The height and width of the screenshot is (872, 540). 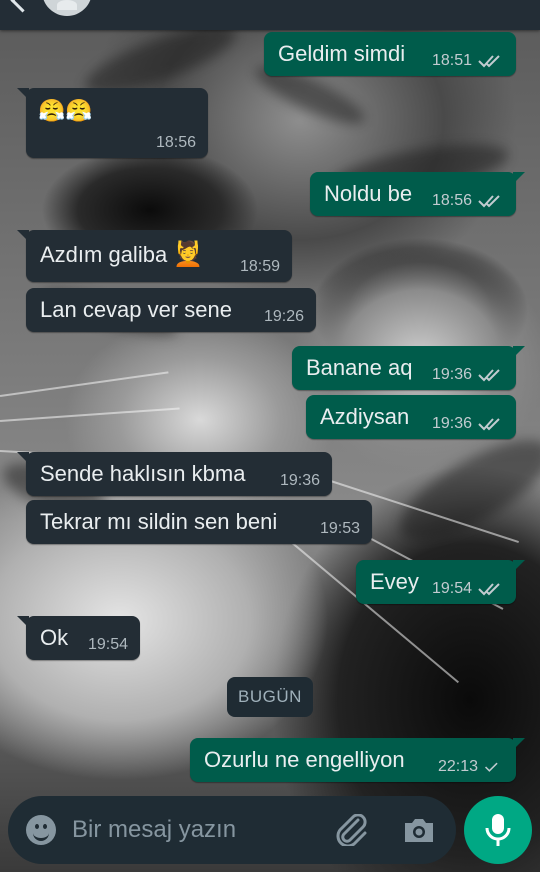 I want to click on emoji-icon, so click(x=41, y=830).